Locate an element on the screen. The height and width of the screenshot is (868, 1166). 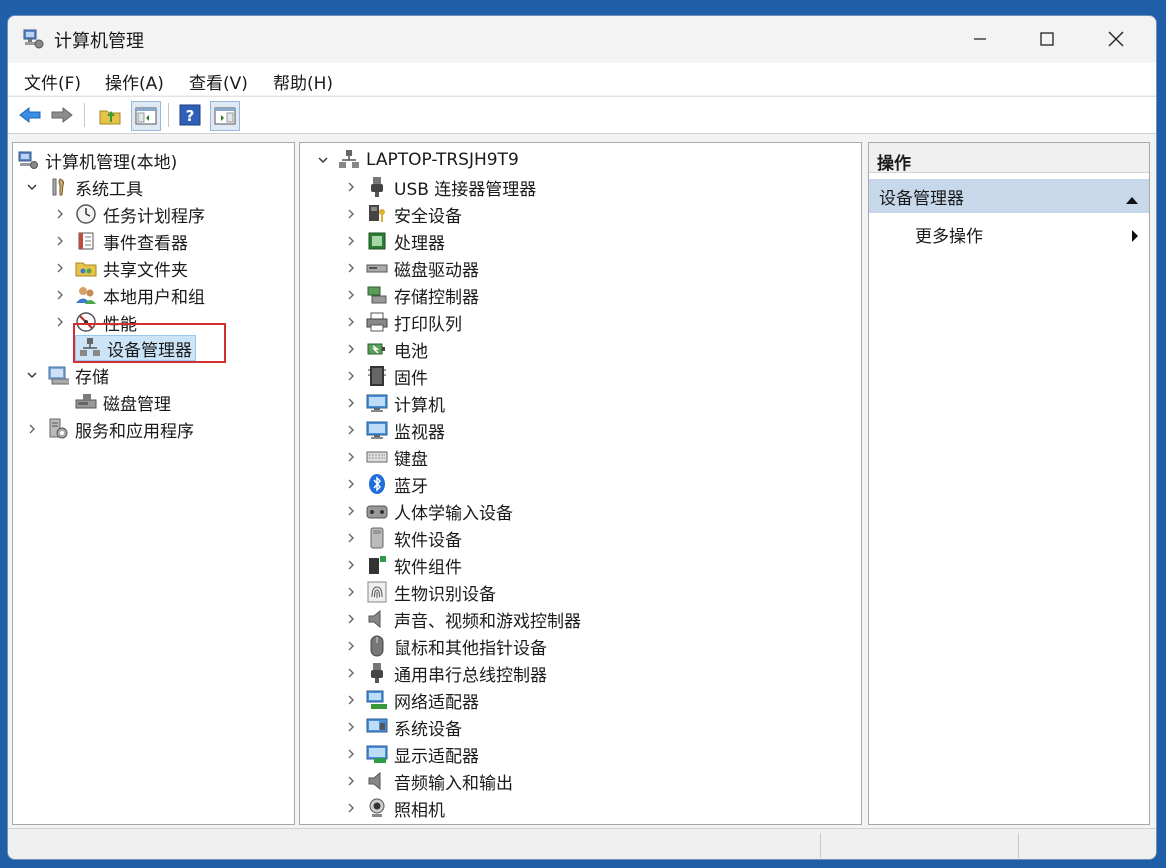
device-category-label: 安全设备 is located at coordinates (428, 216).